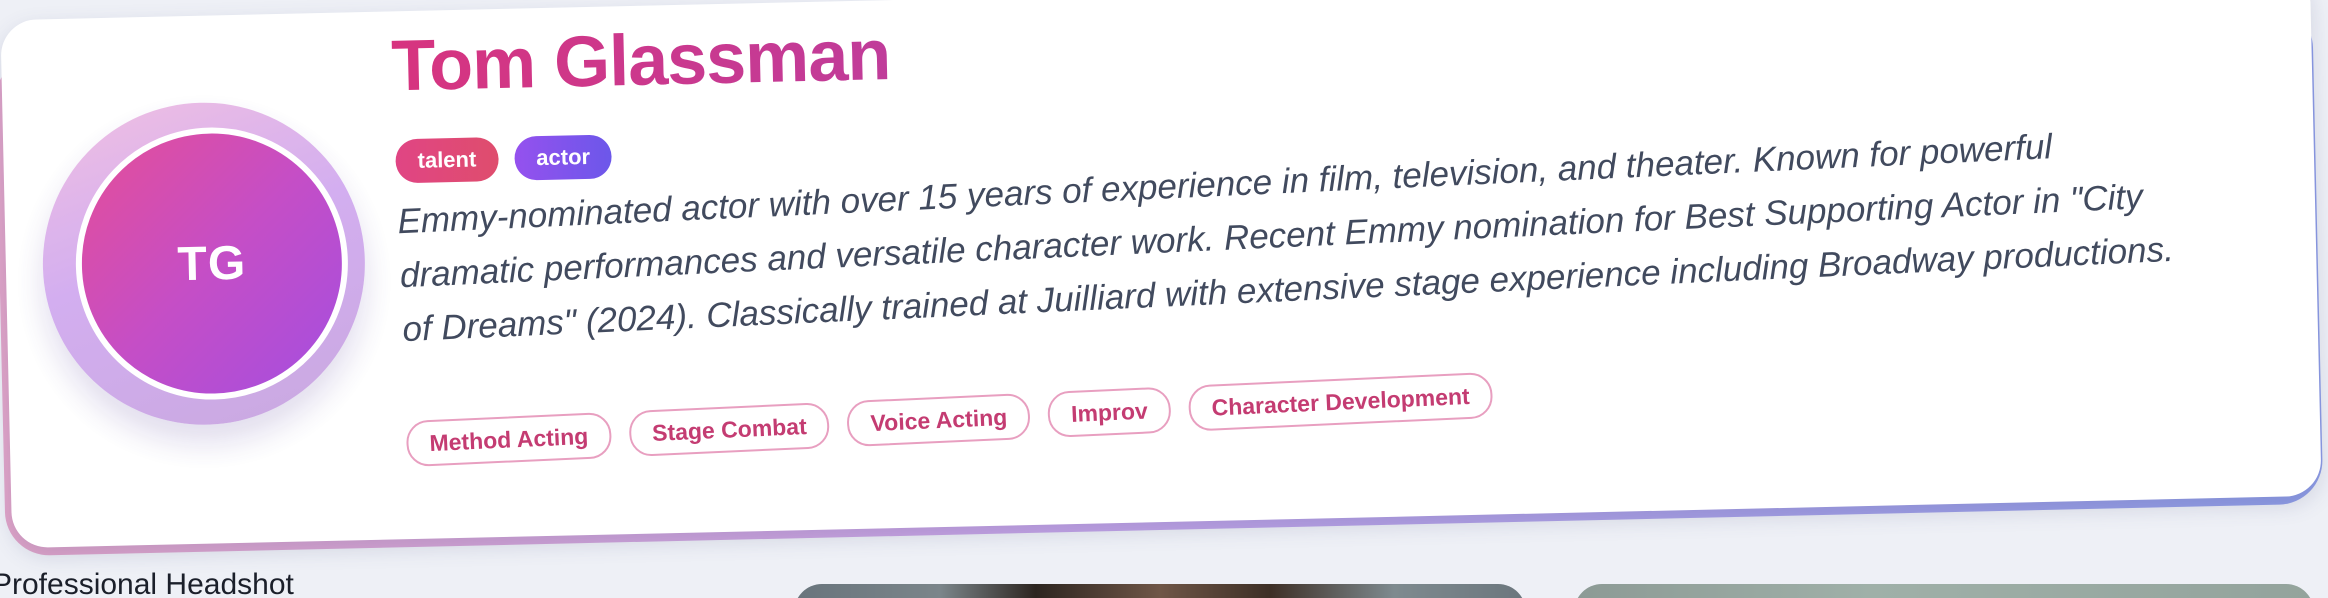 The width and height of the screenshot is (2328, 598). I want to click on gallery-item-label: Professional Headshot, so click(147, 583).